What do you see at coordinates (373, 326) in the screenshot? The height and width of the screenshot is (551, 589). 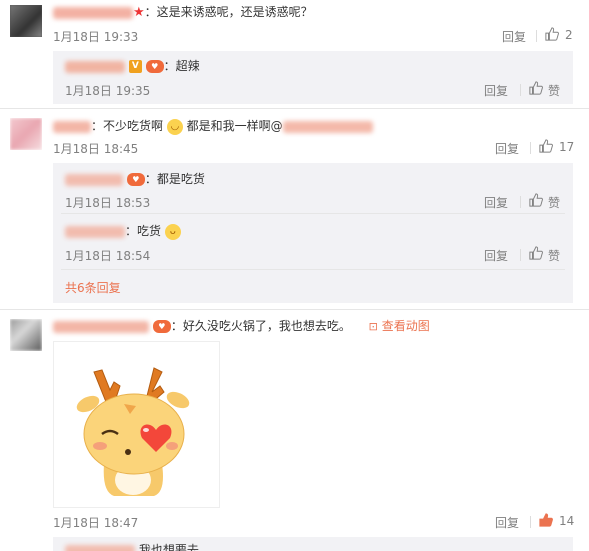 I see `image-icon: ⊡` at bounding box center [373, 326].